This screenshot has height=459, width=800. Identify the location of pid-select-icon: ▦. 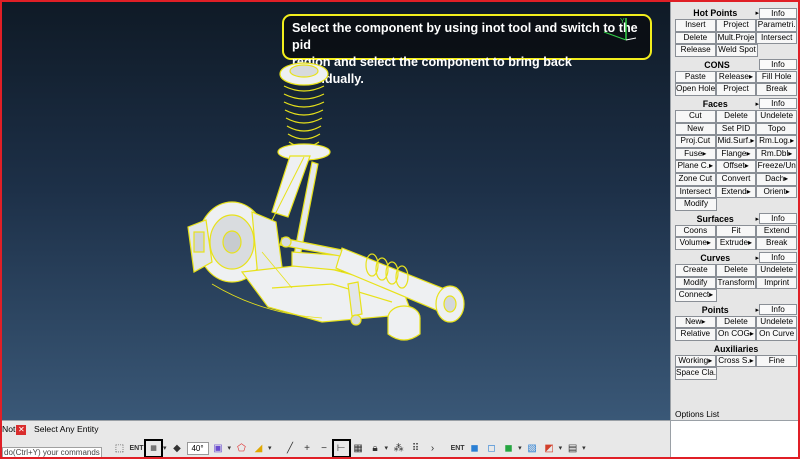
(153, 447).